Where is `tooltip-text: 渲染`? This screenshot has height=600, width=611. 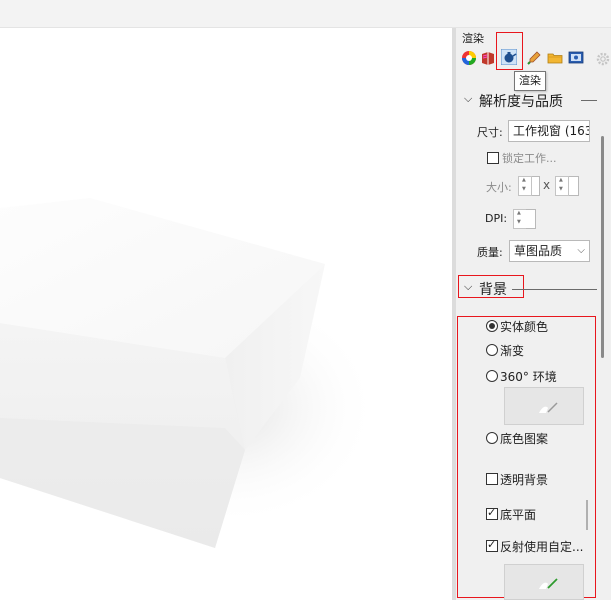
tooltip-text: 渲染 is located at coordinates (530, 80).